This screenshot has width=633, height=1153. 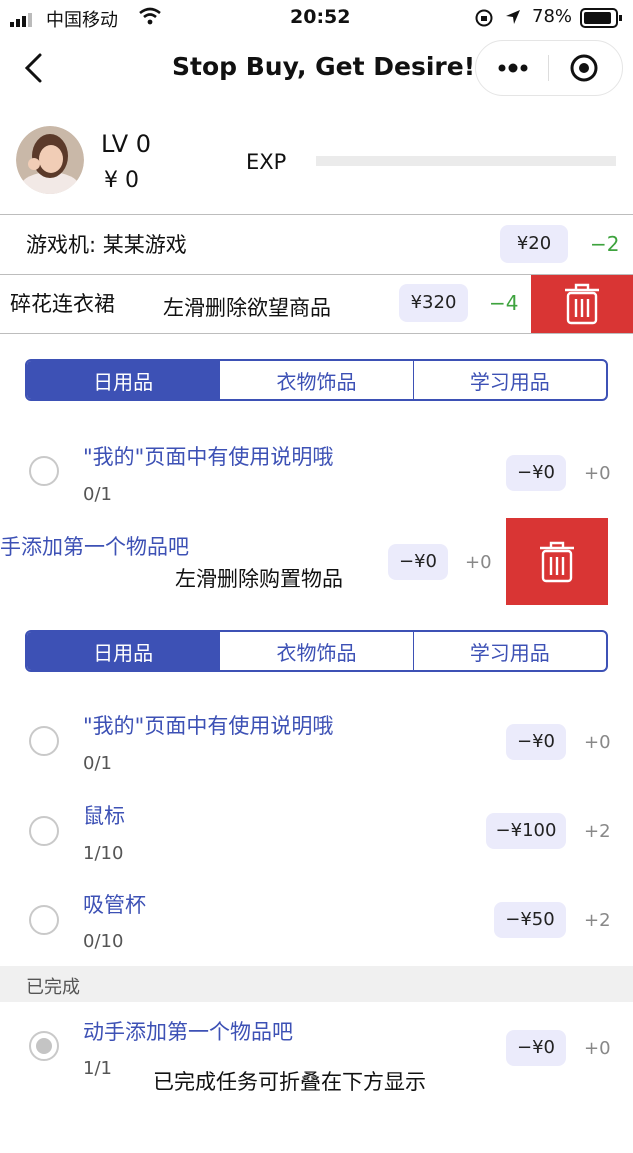 What do you see at coordinates (62, 304) in the screenshot?
I see `desire-name: 碎花连衣裙` at bounding box center [62, 304].